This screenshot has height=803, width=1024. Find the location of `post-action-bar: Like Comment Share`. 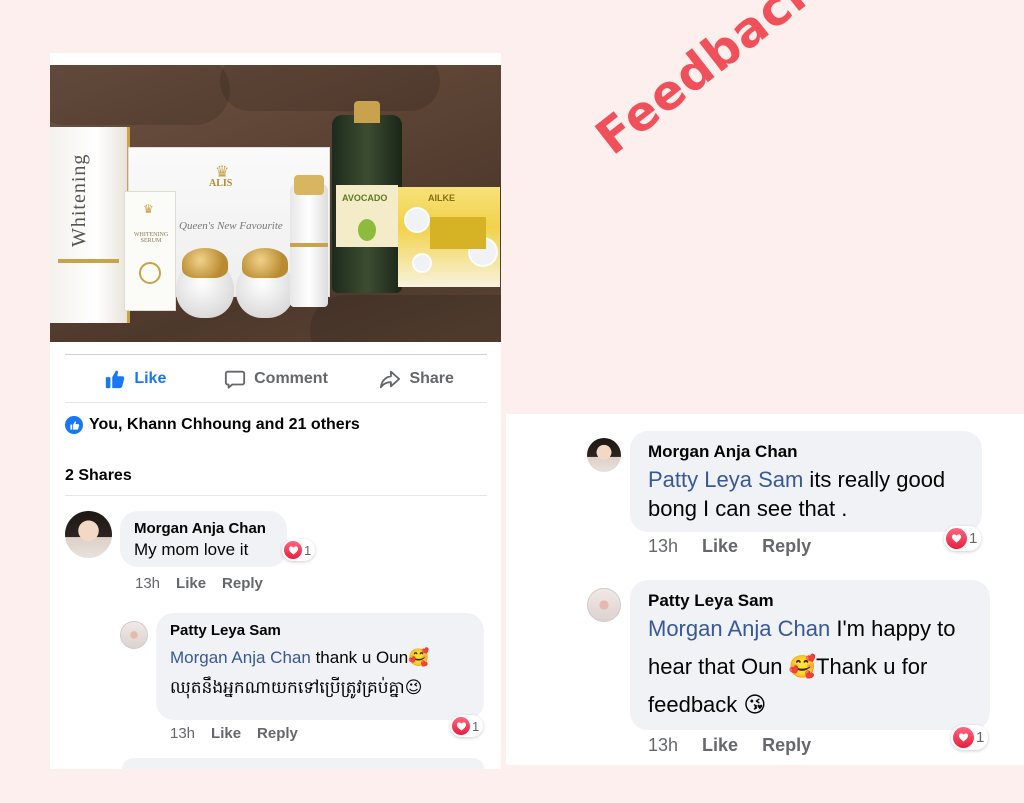

post-action-bar: Like Comment Share is located at coordinates (276, 378).